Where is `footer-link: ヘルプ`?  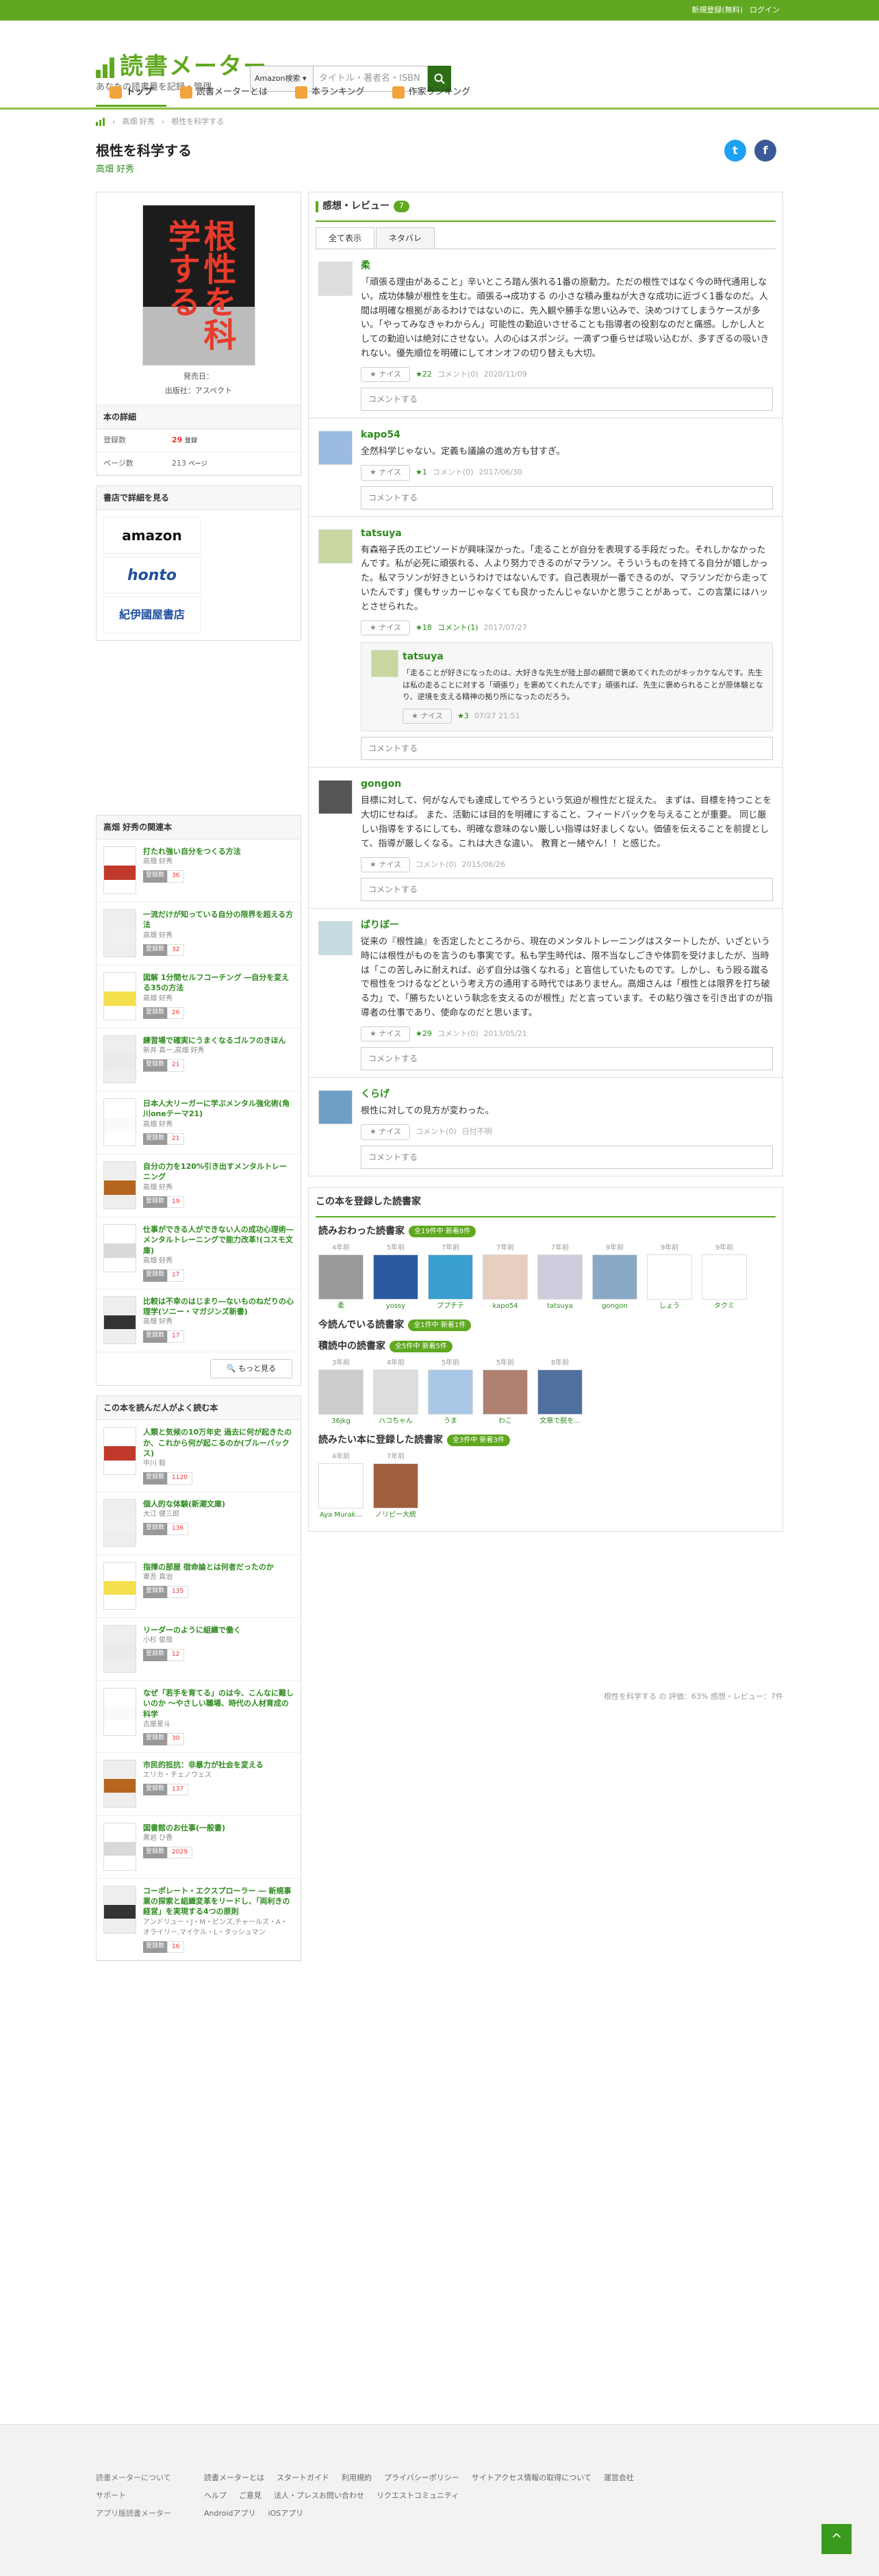 footer-link: ヘルプ is located at coordinates (215, 2496).